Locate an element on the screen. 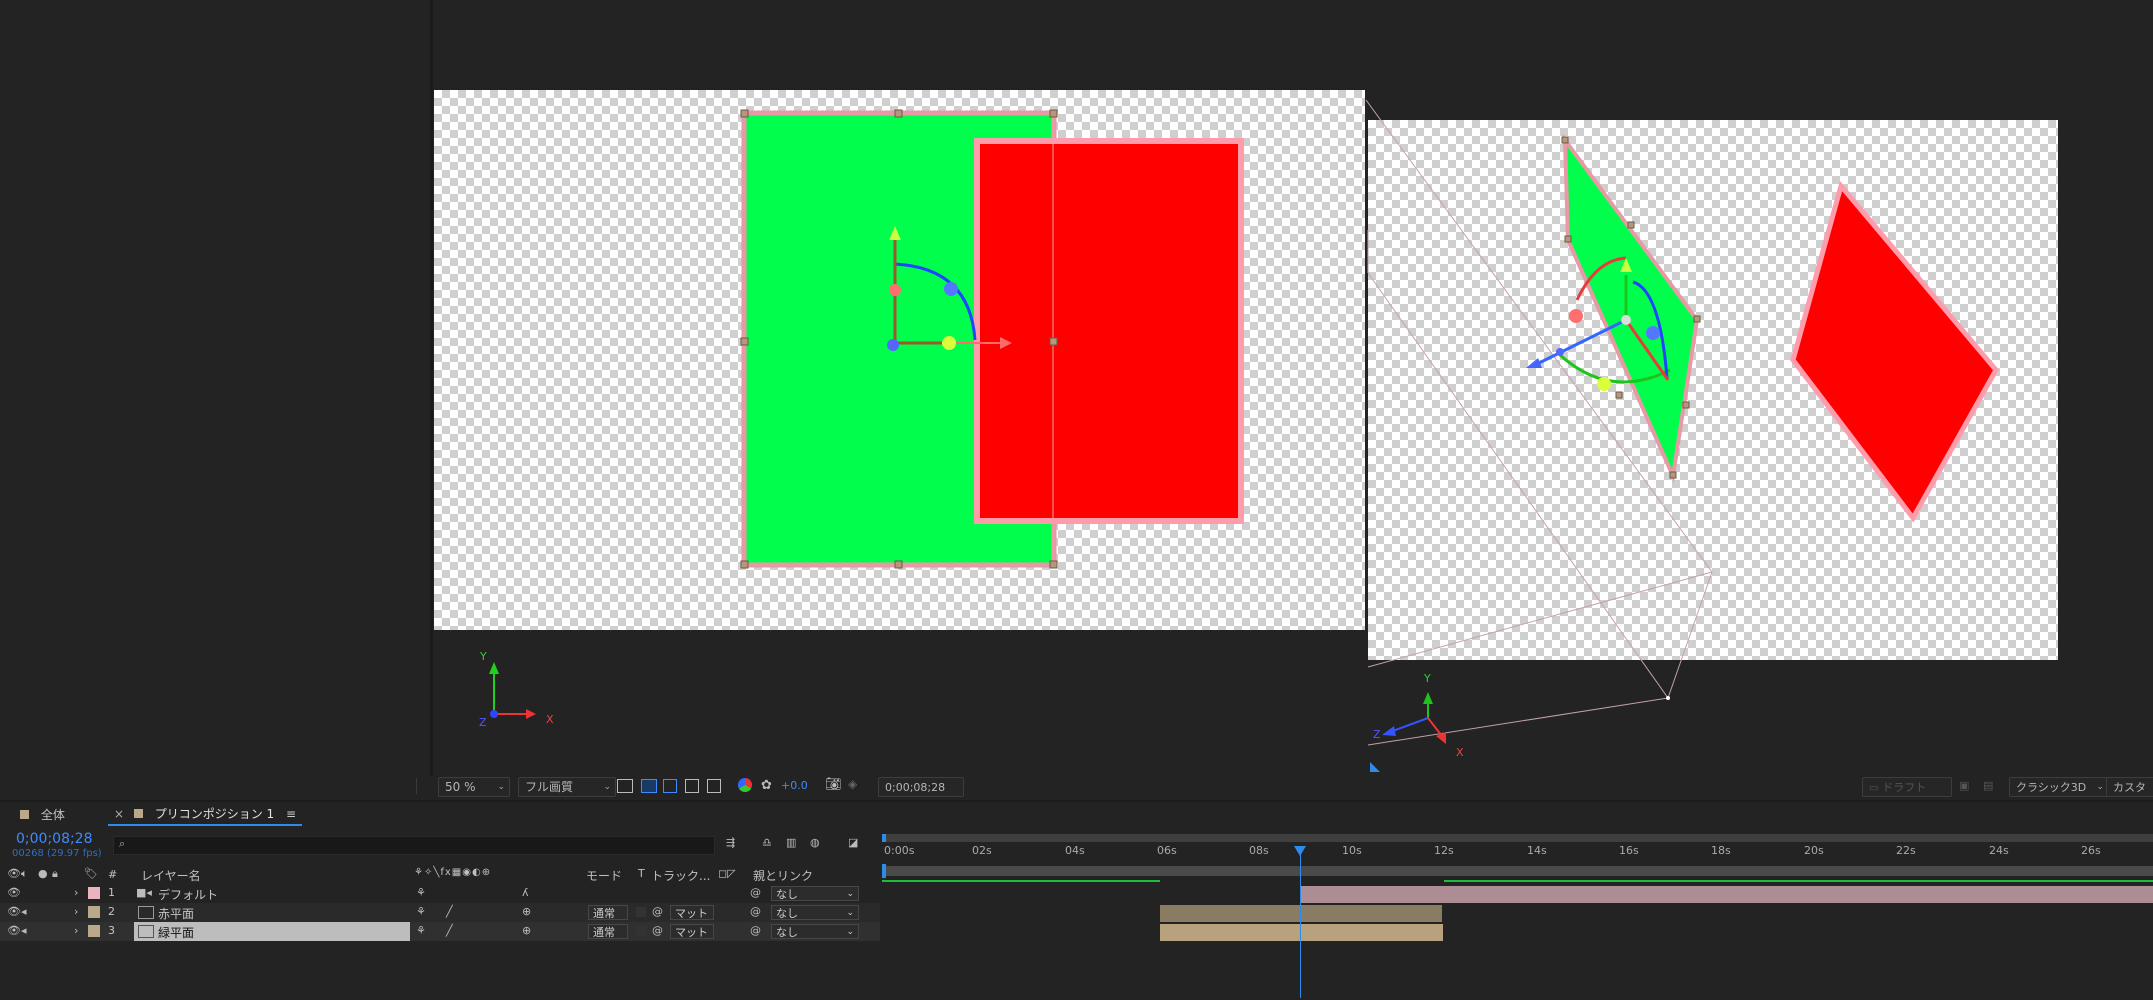 The width and height of the screenshot is (2153, 1000). layer-search-field: ⌕ is located at coordinates (414, 845).